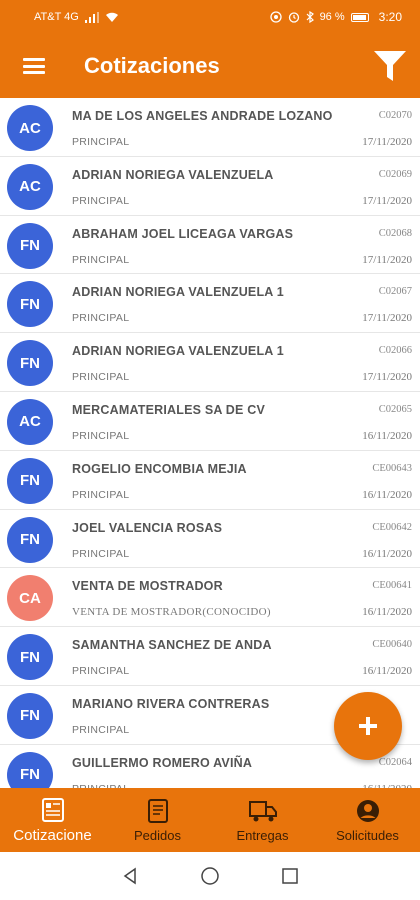 The image size is (420, 900). Describe the element at coordinates (367, 835) in the screenshot. I see `nav-label: Solicitudes` at that location.